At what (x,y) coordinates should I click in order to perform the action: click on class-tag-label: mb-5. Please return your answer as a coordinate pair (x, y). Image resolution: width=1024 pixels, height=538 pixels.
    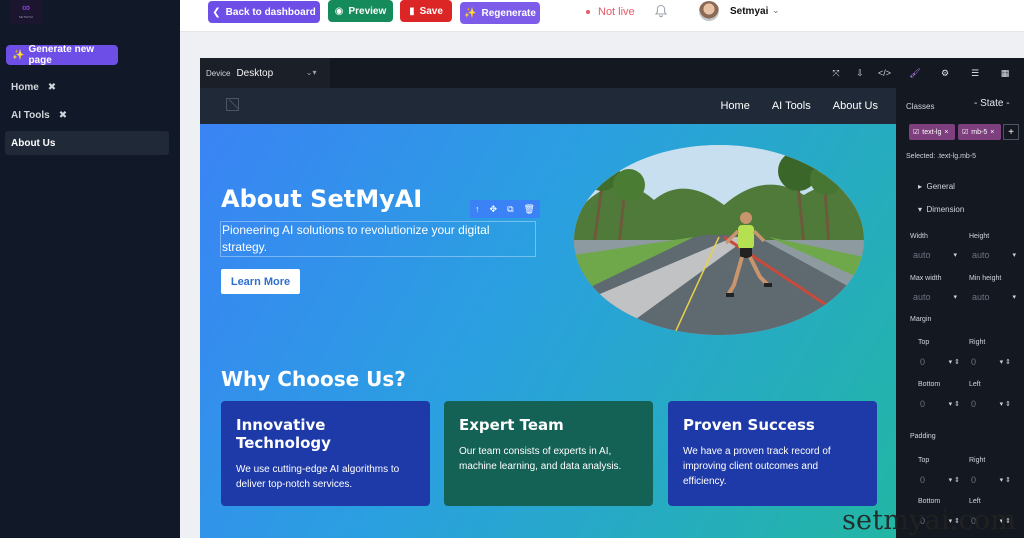
    Looking at the image, I should click on (979, 132).